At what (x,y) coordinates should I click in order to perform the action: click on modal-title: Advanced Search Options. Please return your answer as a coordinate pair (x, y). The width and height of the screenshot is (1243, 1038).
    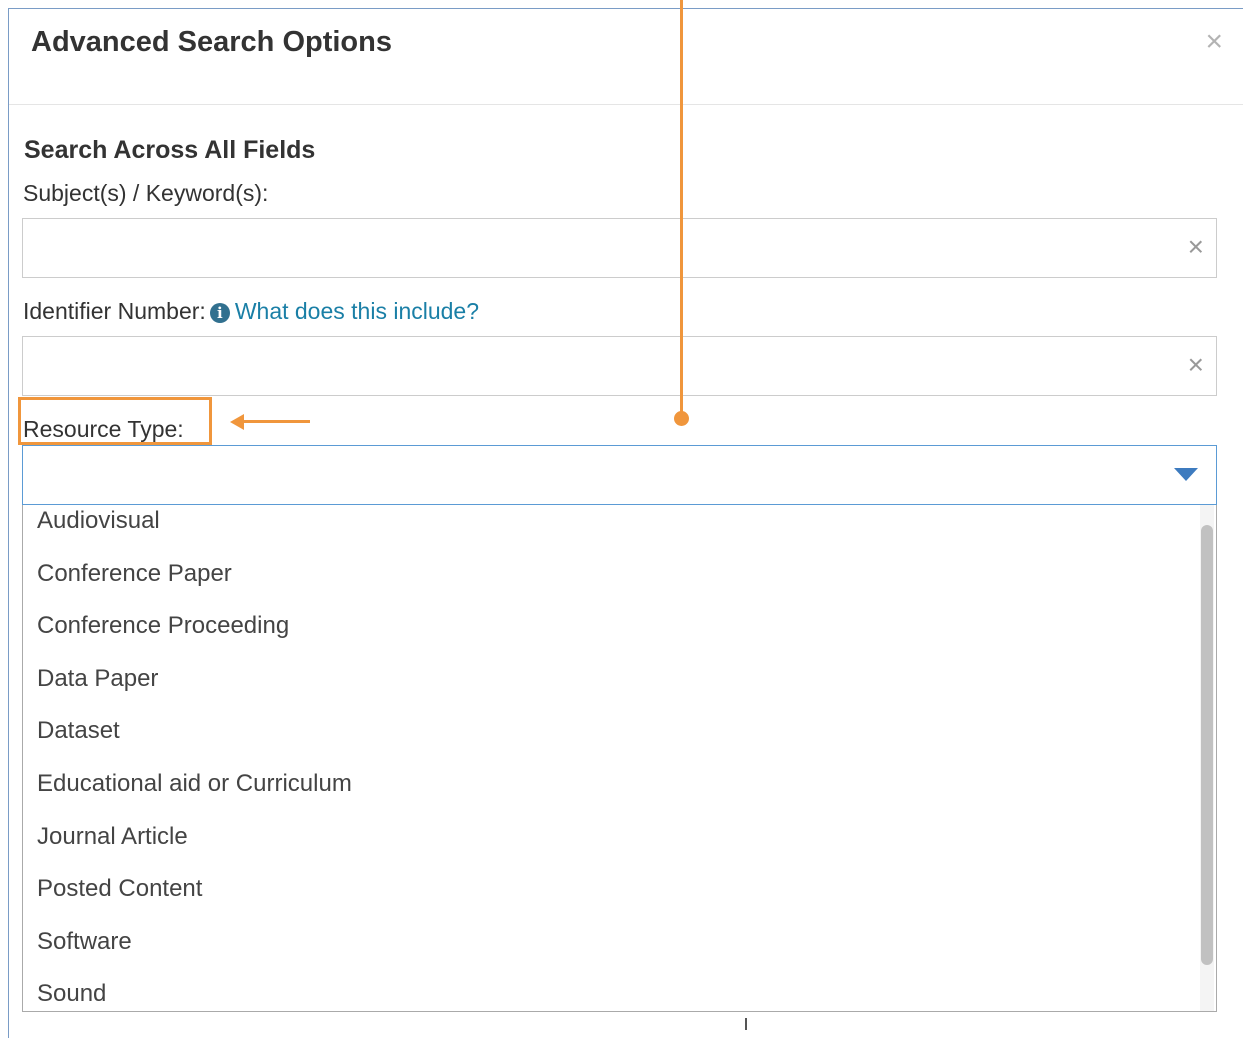
    Looking at the image, I should click on (211, 42).